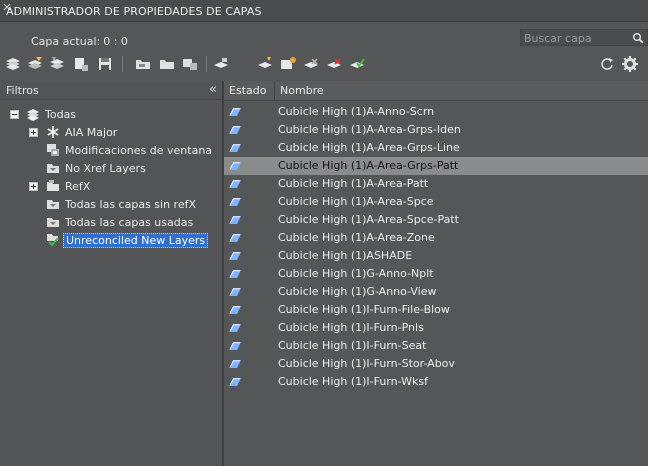 The height and width of the screenshot is (466, 648). Describe the element at coordinates (274, 91) in the screenshot. I see `column-separator` at that location.